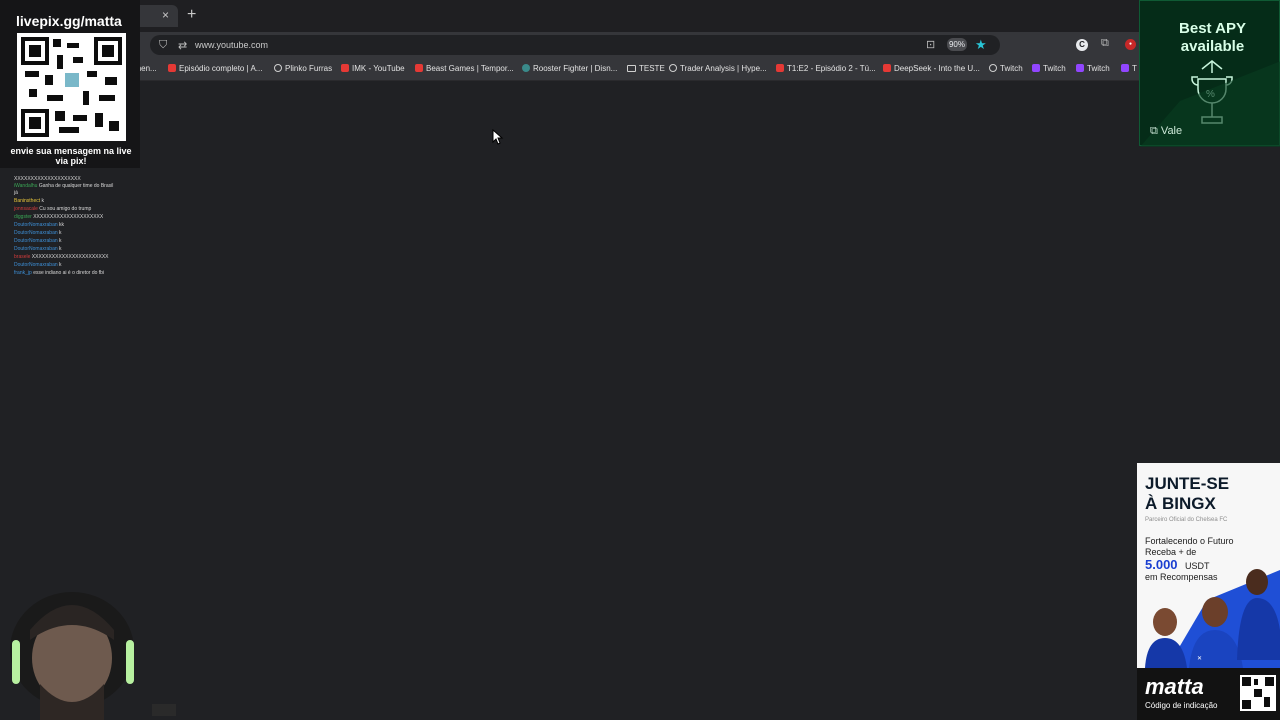 The image size is (1280, 720). I want to click on livepix-caption: envie sua mensagem na live via pix!, so click(71, 156).